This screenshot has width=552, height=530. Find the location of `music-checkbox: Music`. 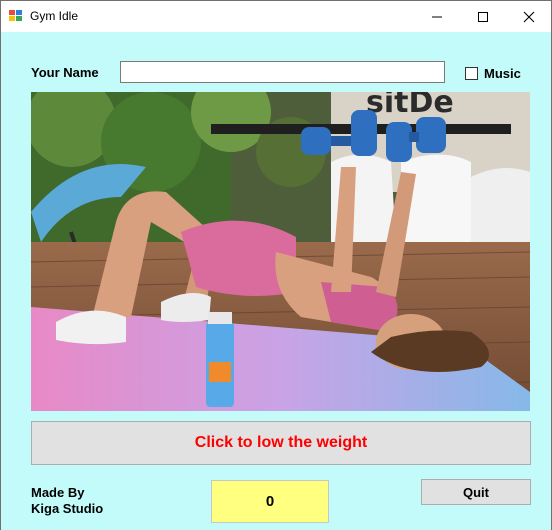

music-checkbox: Music is located at coordinates (493, 73).